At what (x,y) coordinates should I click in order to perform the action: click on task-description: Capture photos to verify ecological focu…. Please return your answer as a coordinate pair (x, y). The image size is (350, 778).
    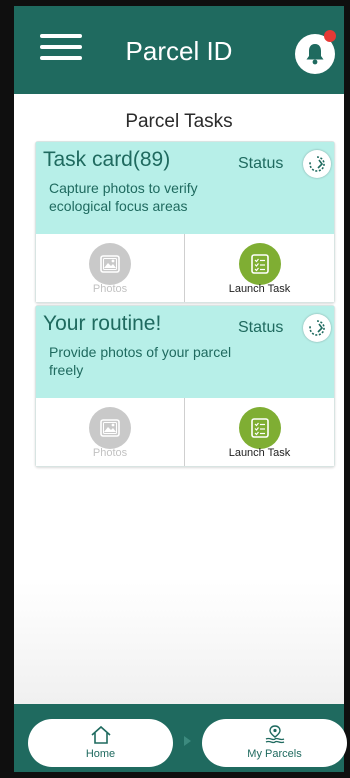
    Looking at the image, I should click on (123, 197).